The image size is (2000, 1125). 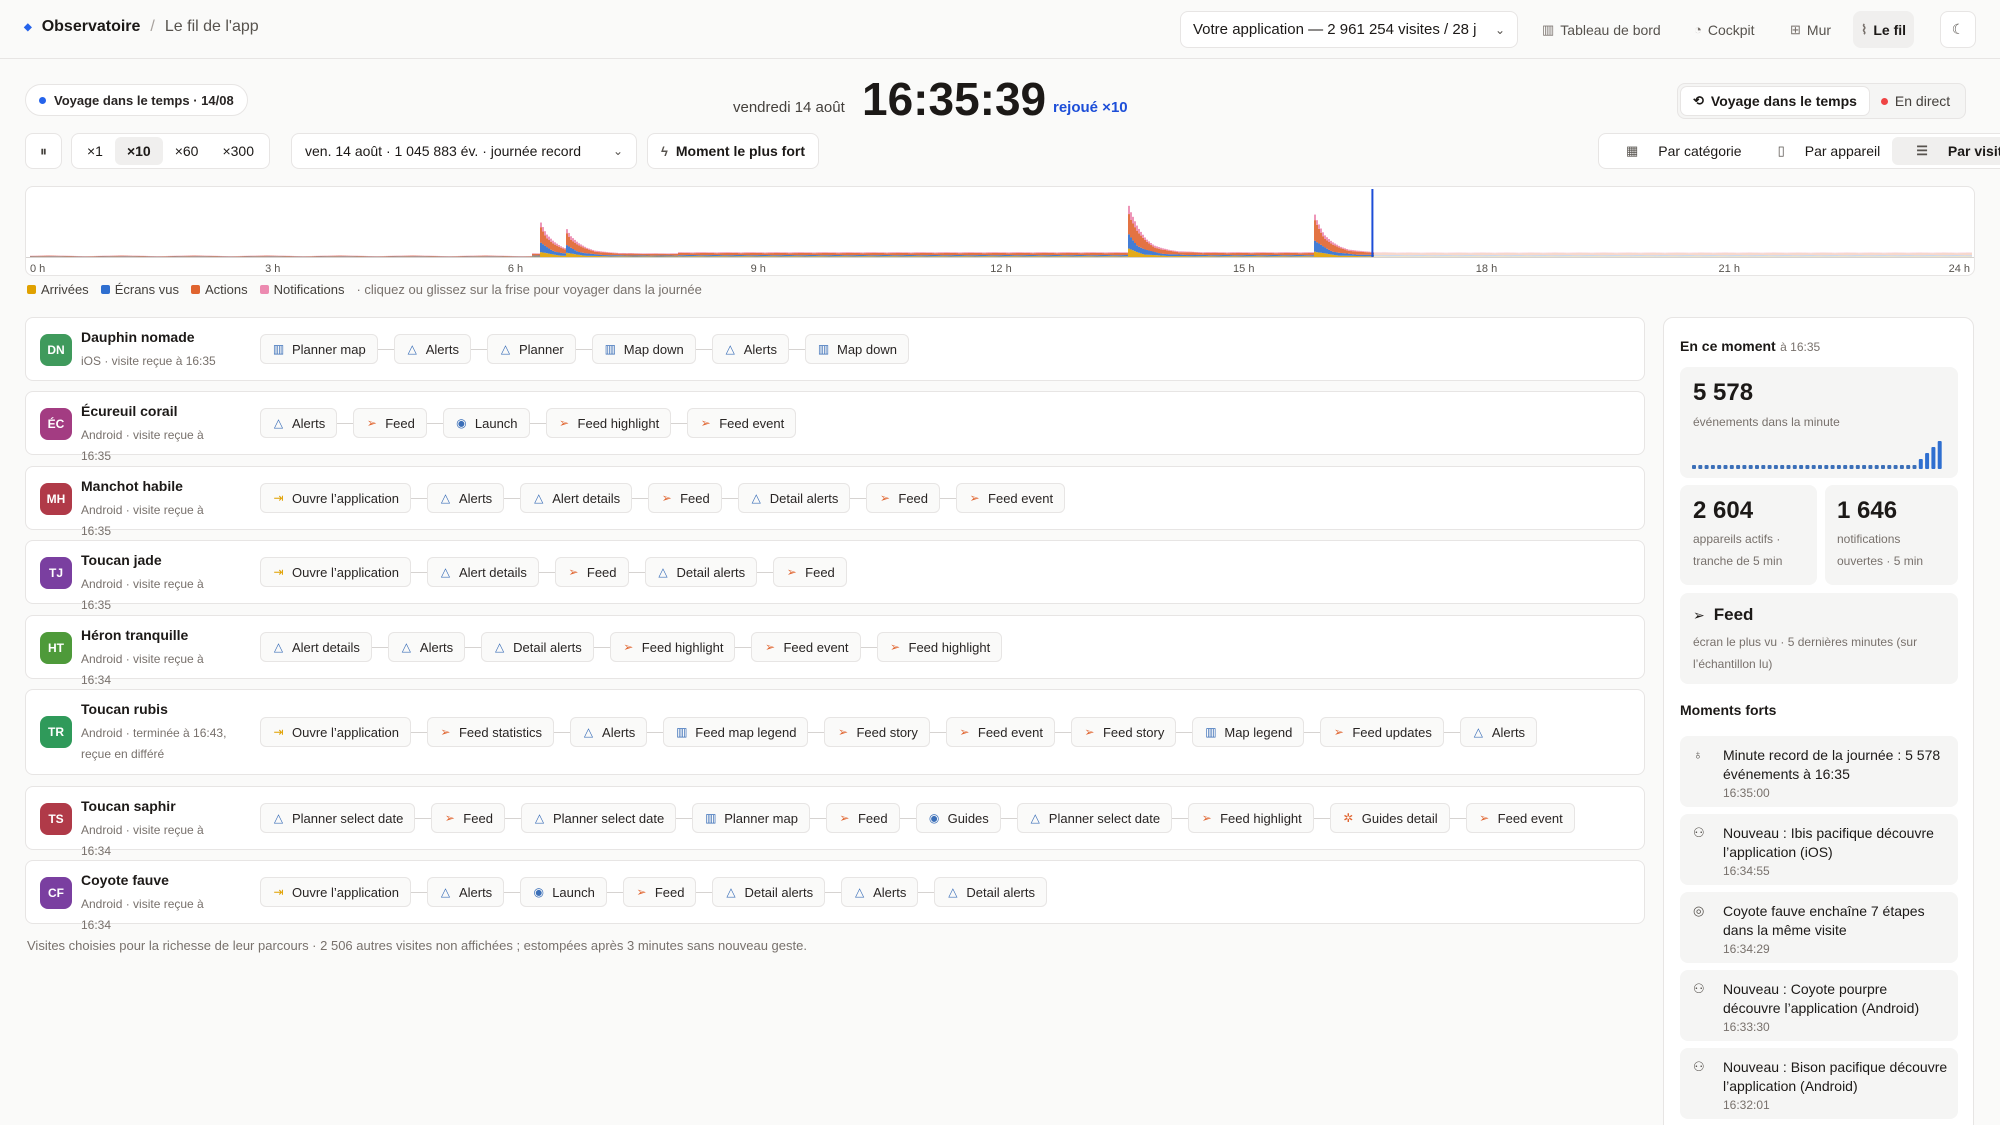 I want to click on view-option-0: ▦ Par catégorie, so click(x=1678, y=151).